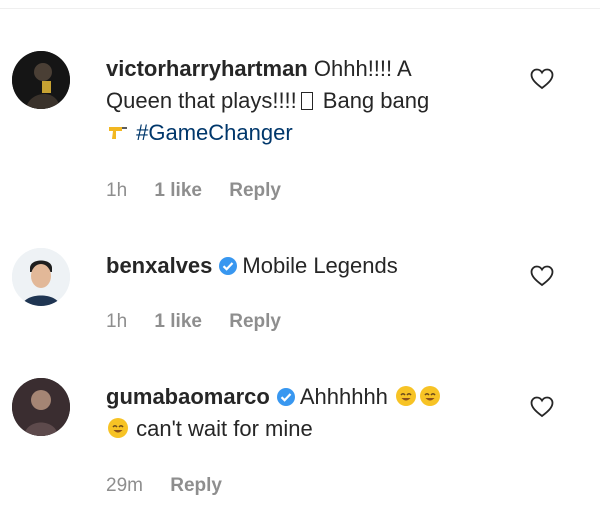  I want to click on comment-text-line2: can't wait for mine, so click(224, 428).